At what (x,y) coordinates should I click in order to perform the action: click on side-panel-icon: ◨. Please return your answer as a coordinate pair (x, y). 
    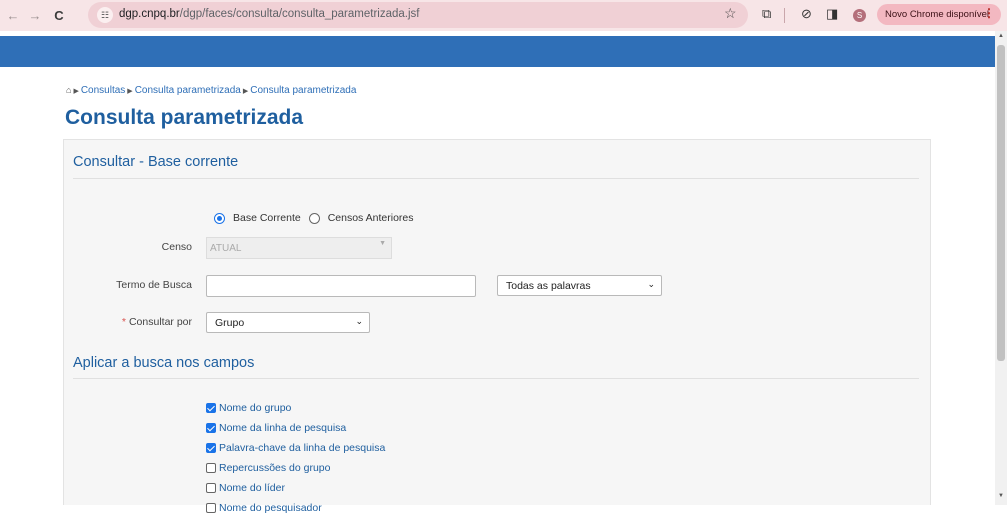
    Looking at the image, I should click on (832, 14).